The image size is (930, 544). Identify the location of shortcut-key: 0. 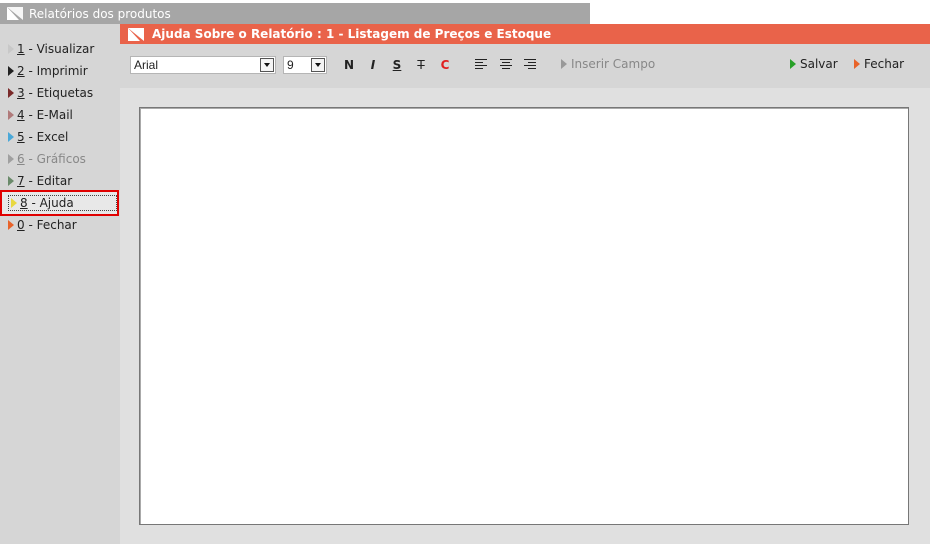
(21, 225).